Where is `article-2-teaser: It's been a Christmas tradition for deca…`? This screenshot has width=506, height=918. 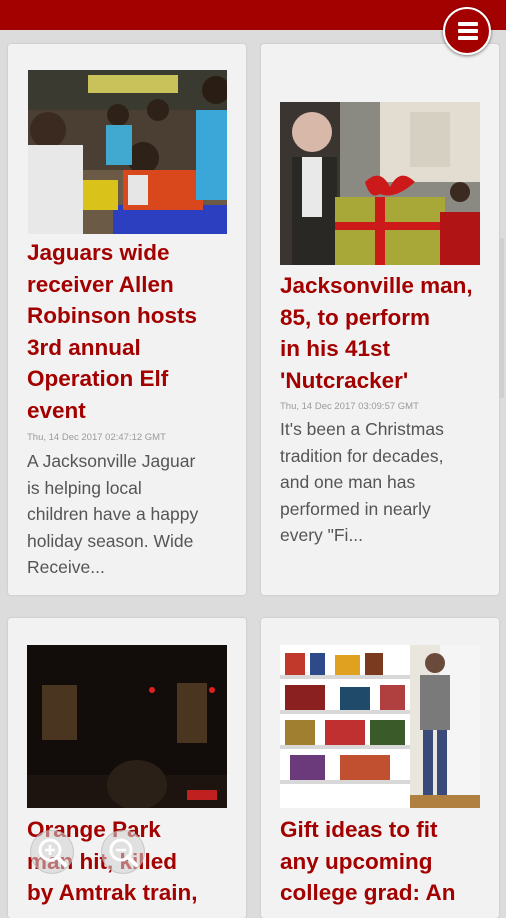
article-2-teaser: It's been a Christmas tradition for deca… is located at coordinates (387, 482).